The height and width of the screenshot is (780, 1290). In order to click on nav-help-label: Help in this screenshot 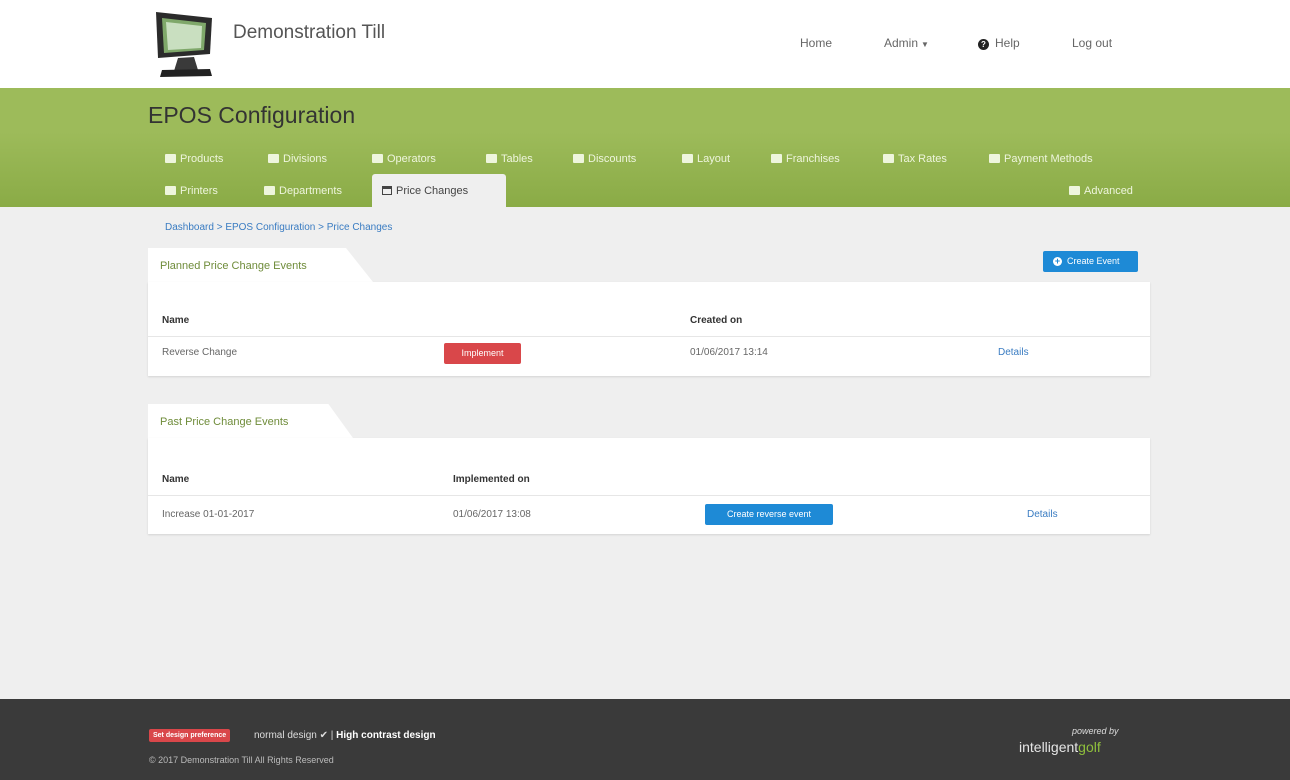, I will do `click(1007, 43)`.